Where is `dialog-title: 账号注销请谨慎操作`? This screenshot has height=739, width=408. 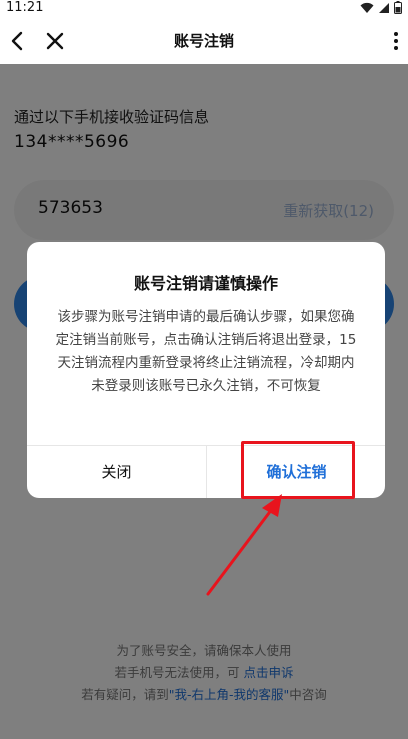
dialog-title: 账号注销请谨慎操作 is located at coordinates (205, 283).